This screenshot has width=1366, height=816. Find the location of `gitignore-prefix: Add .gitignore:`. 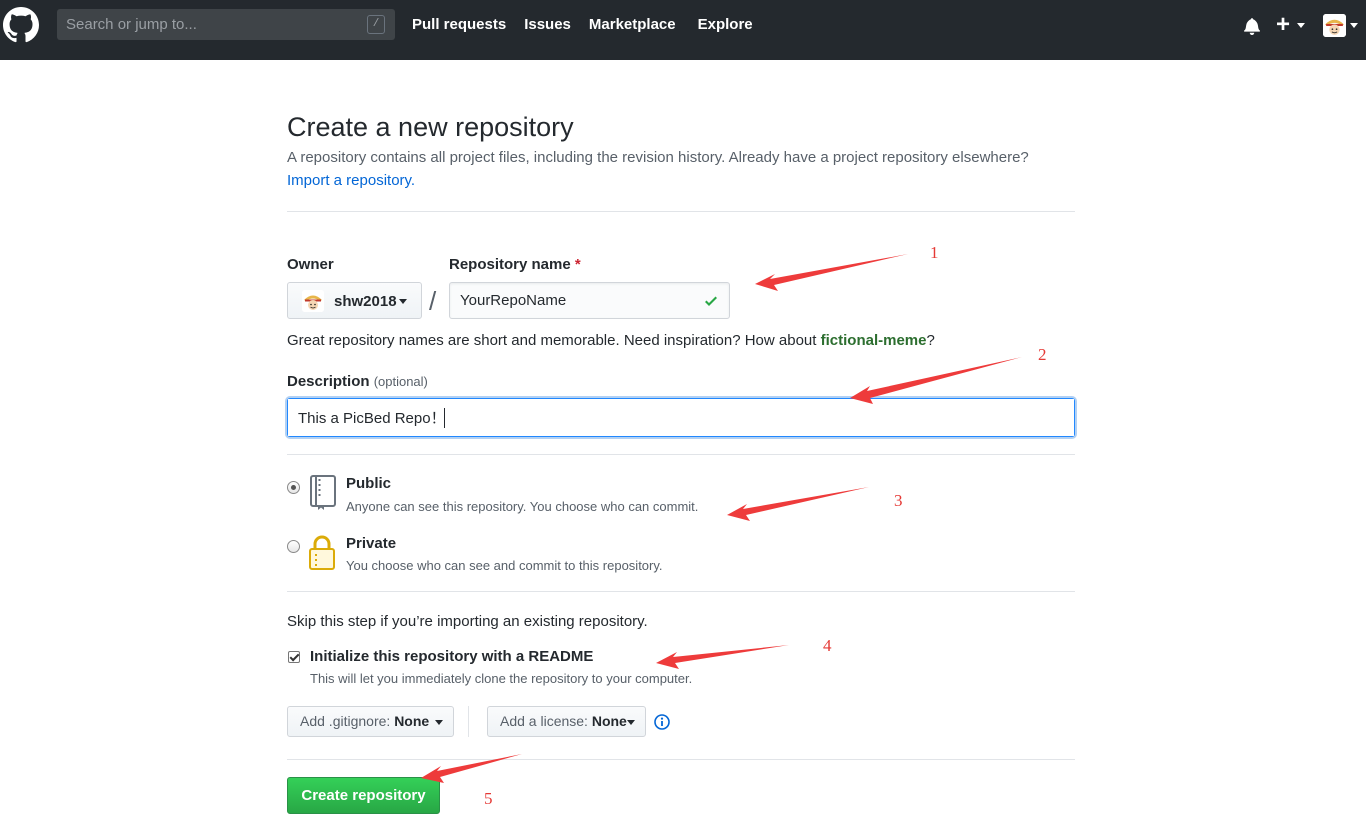

gitignore-prefix: Add .gitignore: is located at coordinates (345, 721).